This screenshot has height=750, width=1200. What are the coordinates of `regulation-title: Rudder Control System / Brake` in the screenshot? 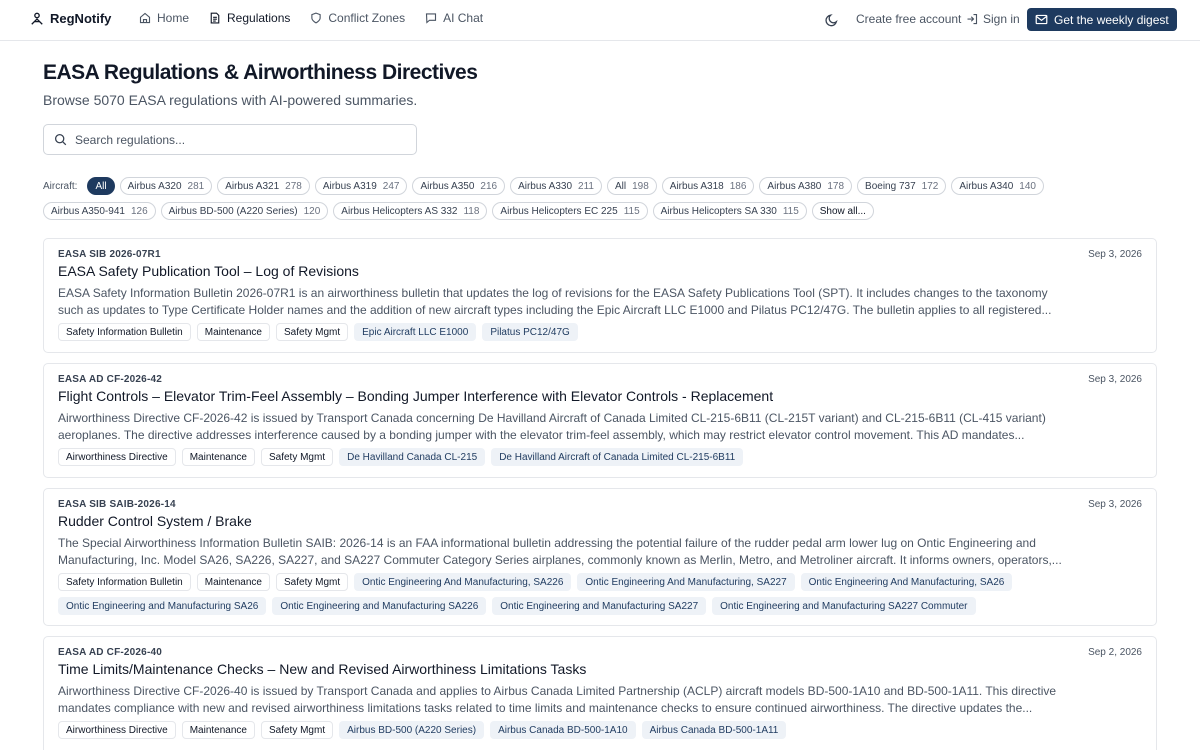 It's located at (155, 521).